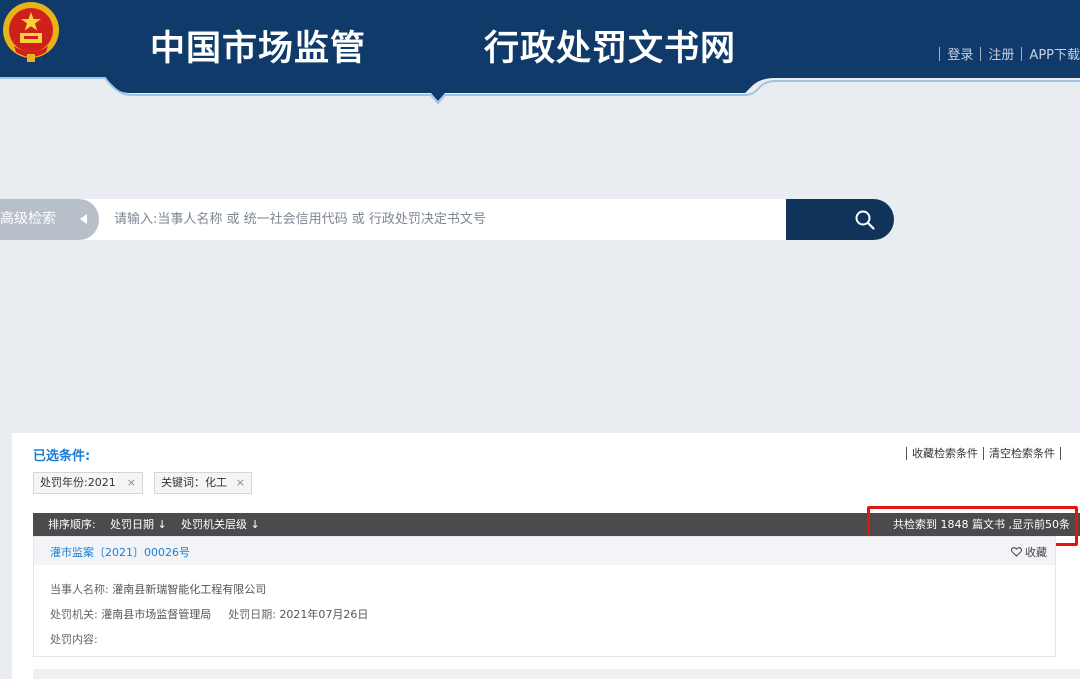 This screenshot has height=679, width=1080. Describe the element at coordinates (194, 482) in the screenshot. I see `condition-tag-label: 关键词：化工` at that location.